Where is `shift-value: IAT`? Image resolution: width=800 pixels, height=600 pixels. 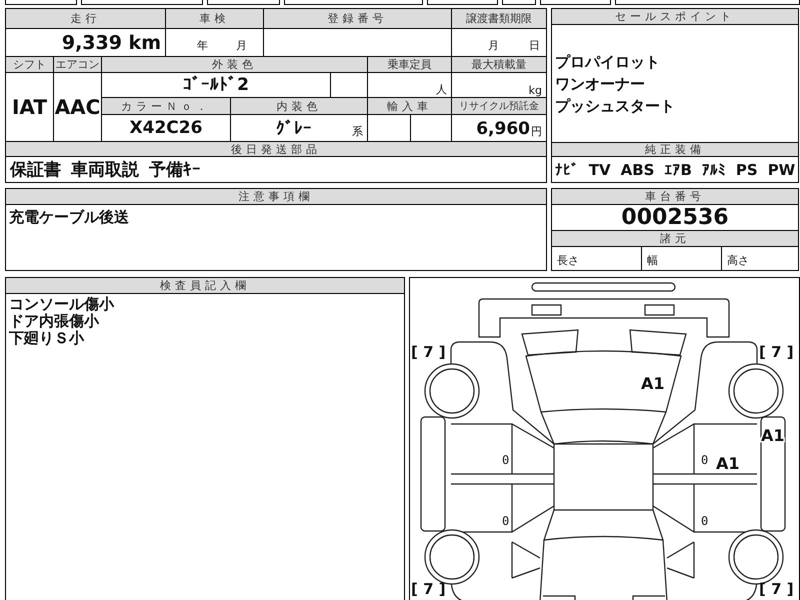 shift-value: IAT is located at coordinates (29, 107).